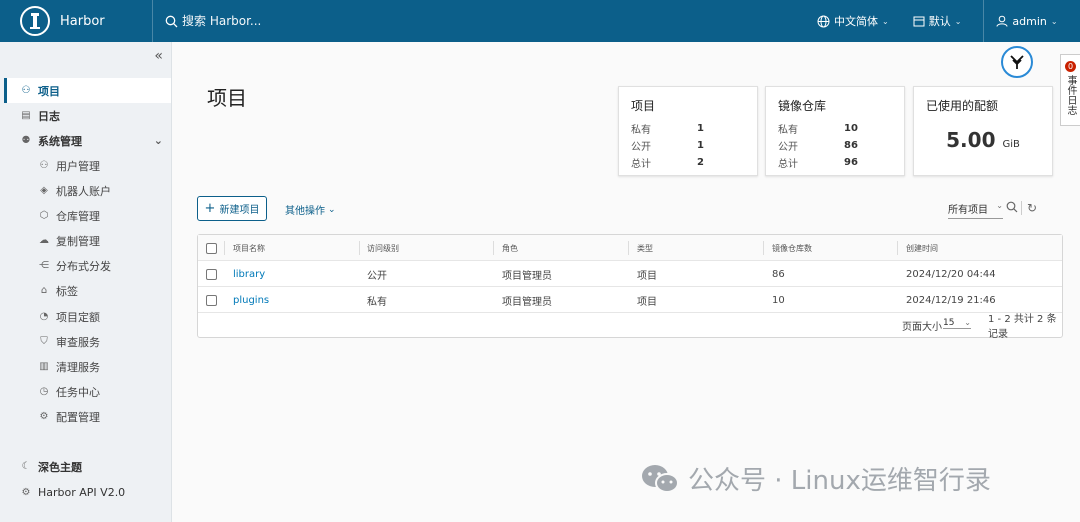 The image size is (1080, 522). Describe the element at coordinates (957, 323) in the screenshot. I see `page-size-select: 15 ⌄` at that location.